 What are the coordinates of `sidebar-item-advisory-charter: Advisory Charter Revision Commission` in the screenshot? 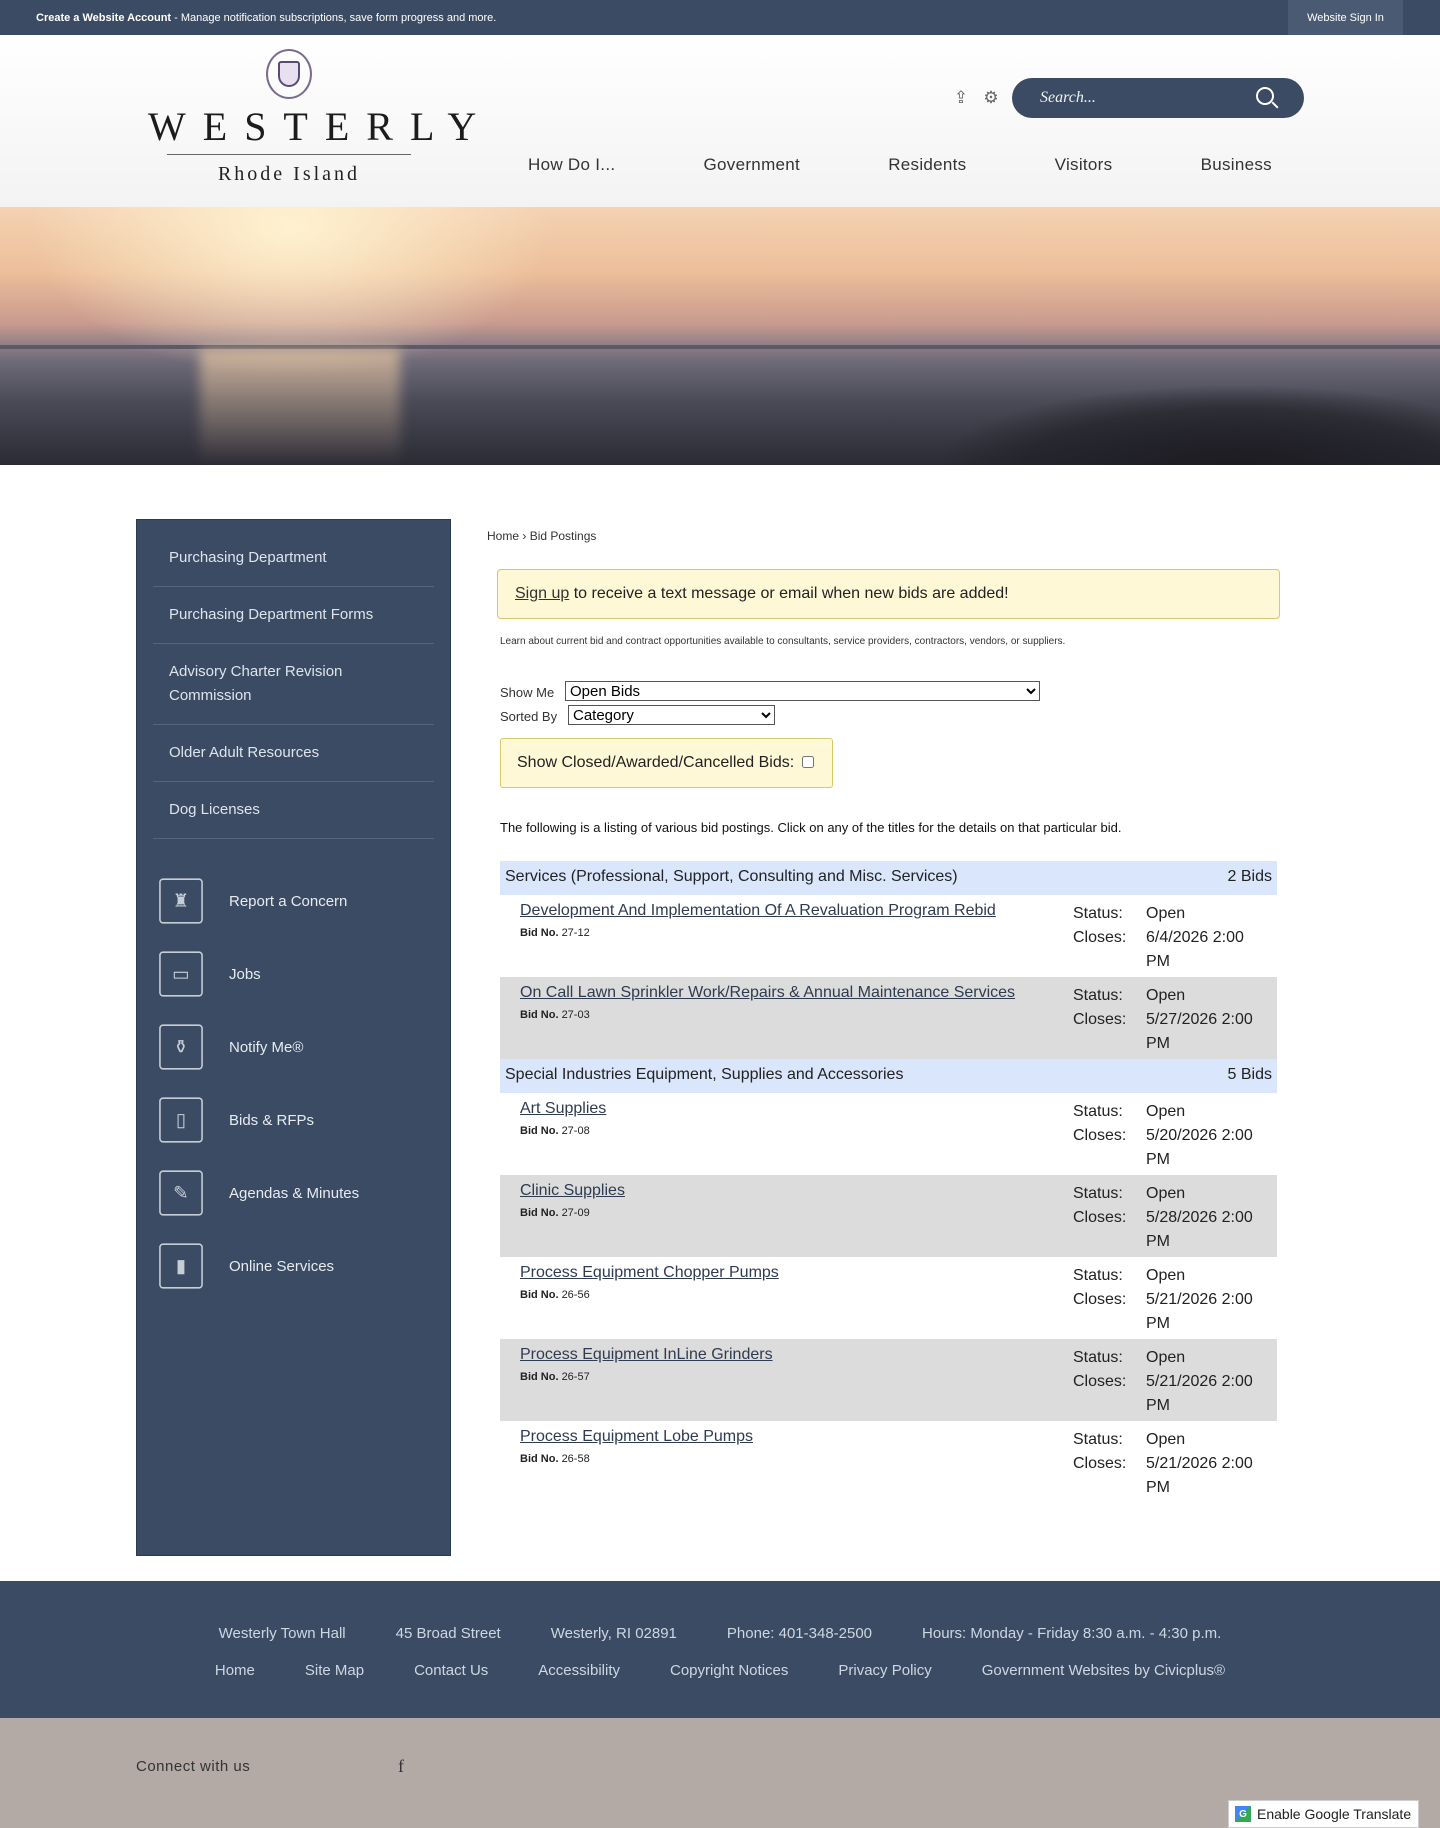 It's located at (293, 684).